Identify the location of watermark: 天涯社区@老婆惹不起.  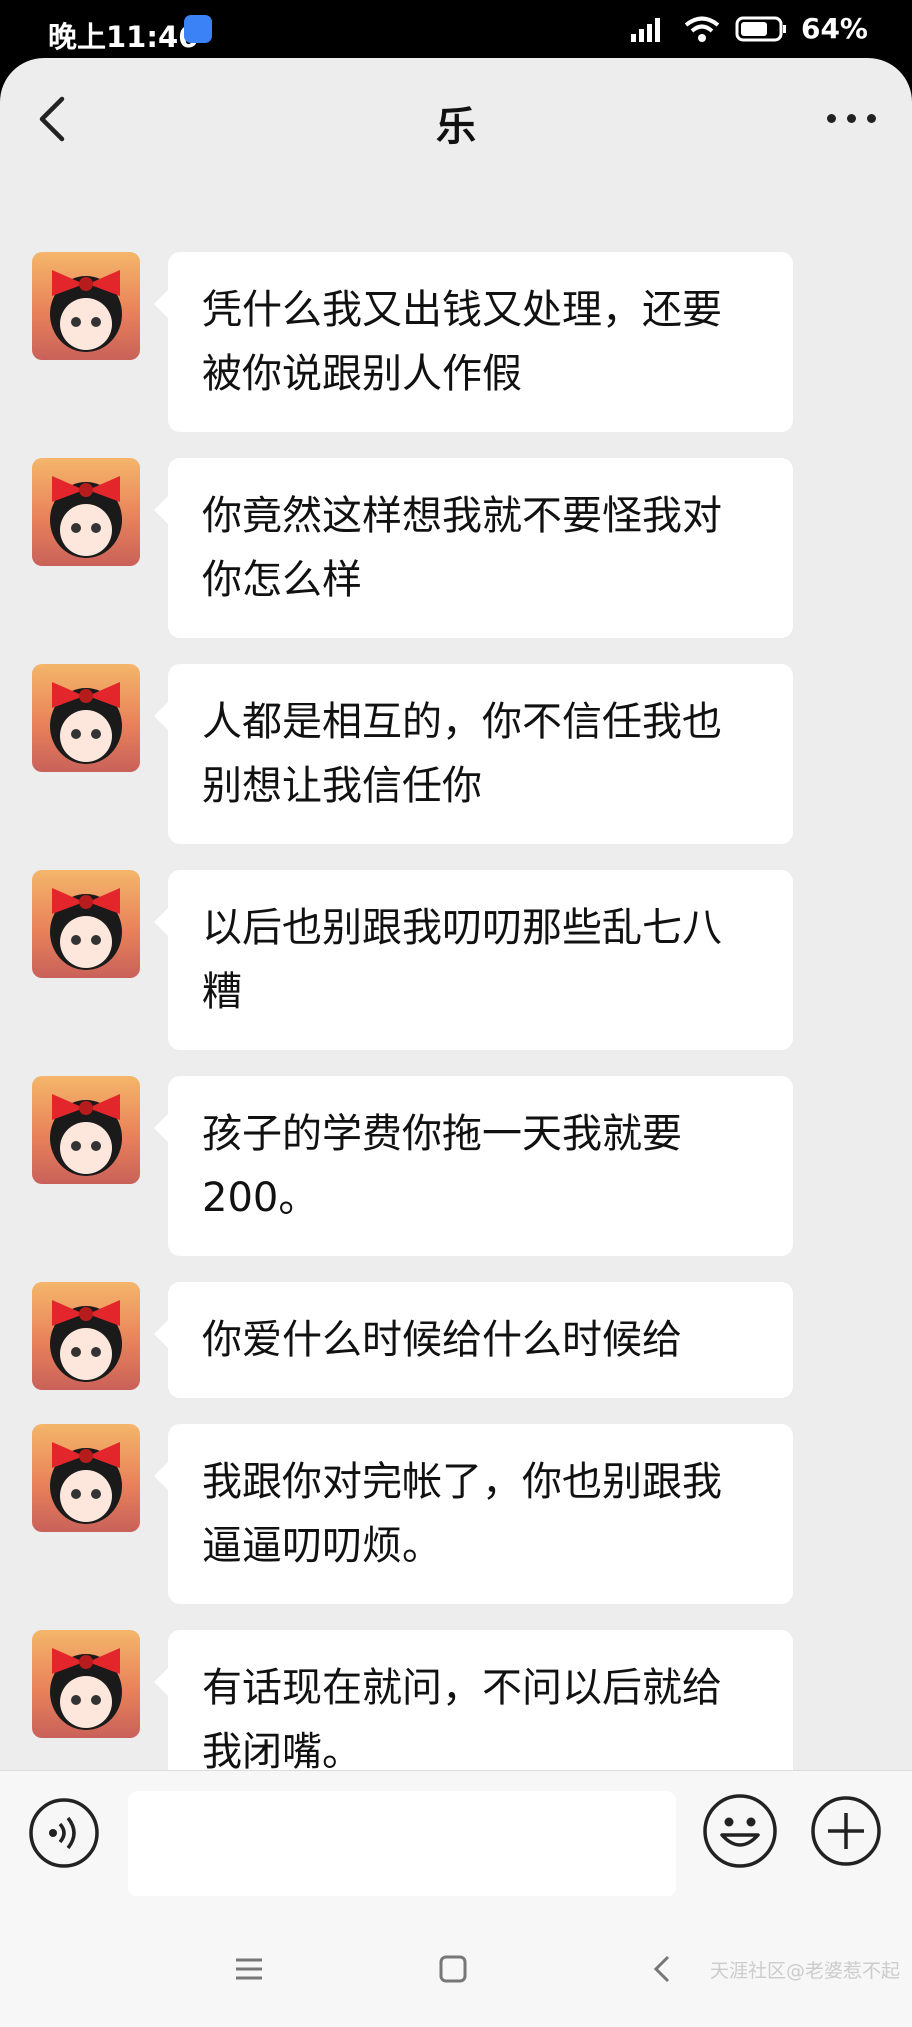
(804, 1971).